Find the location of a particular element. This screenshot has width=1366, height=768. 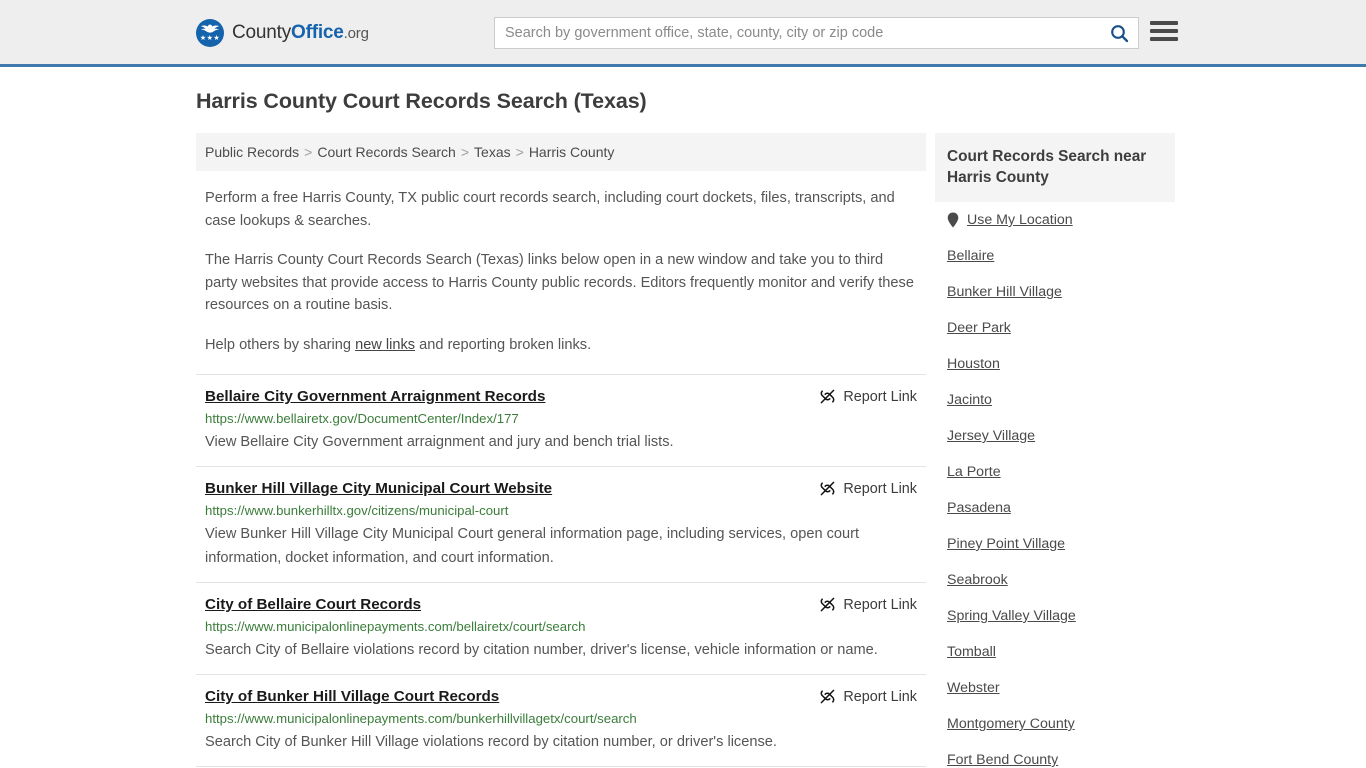

sidebar-item-la-porte: La Porte is located at coordinates (1055, 472).